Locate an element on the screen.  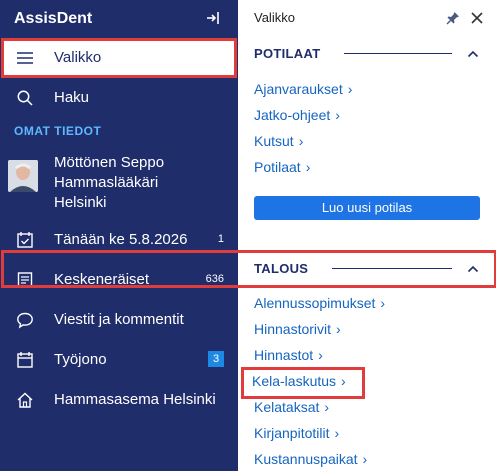
link-jatko-ohjeet: Jatko-ohjeet › is located at coordinates (297, 115).